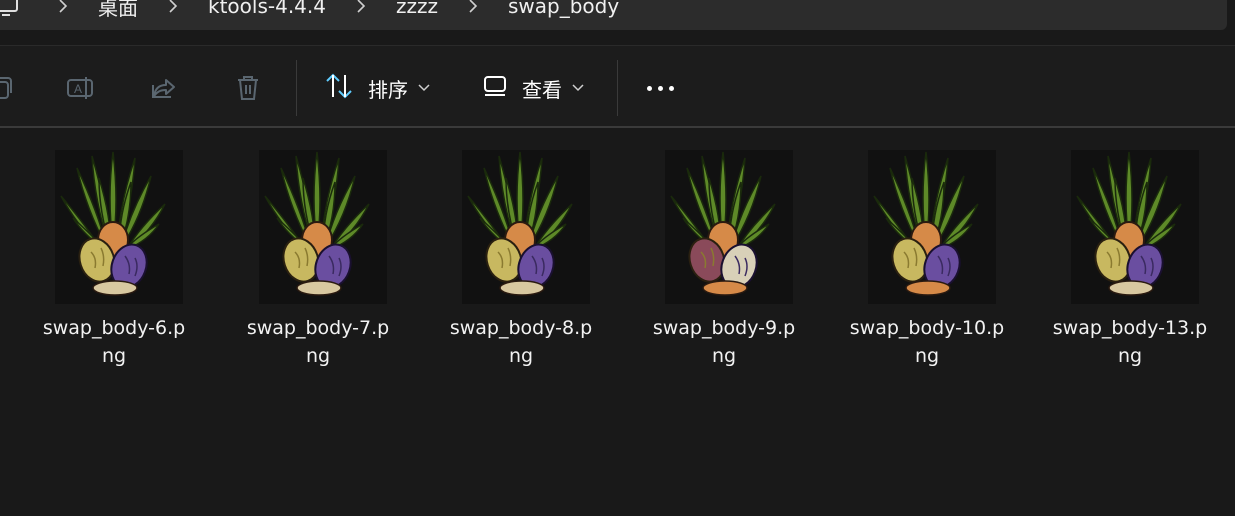 The image size is (1235, 516). Describe the element at coordinates (563, 9) in the screenshot. I see `breadcrumb-item-swap-body: swap_body` at that location.